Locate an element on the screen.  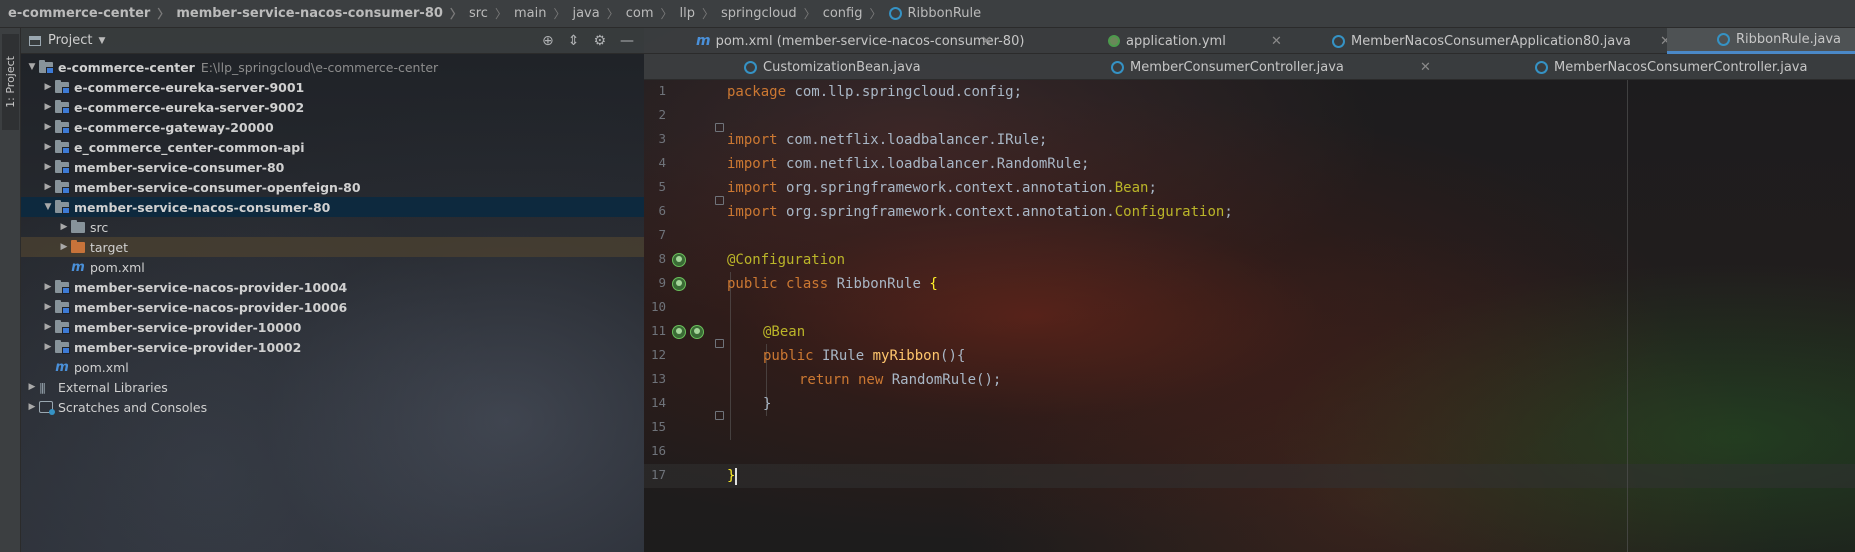
editor-tab: application.yml ✕ is located at coordinates (1195, 41).